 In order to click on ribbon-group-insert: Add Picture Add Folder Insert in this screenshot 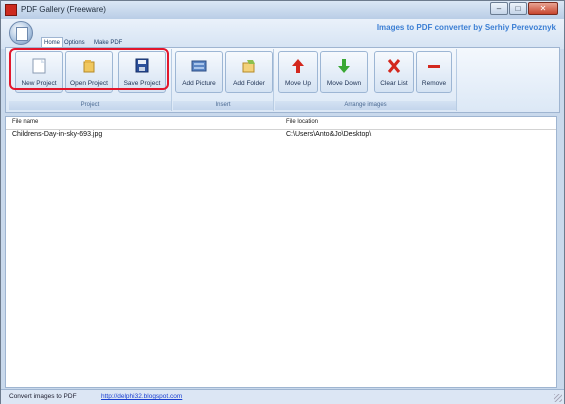, I will do `click(223, 80)`.